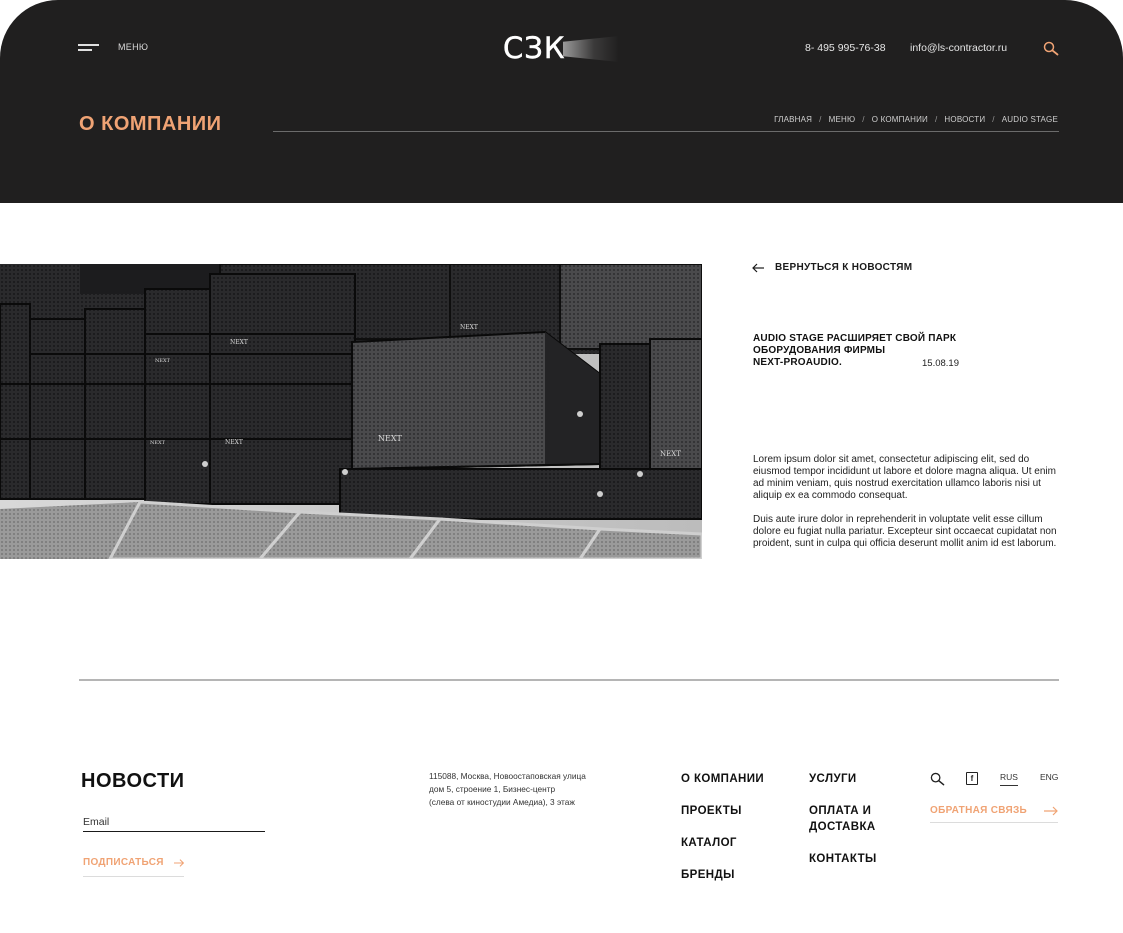 This screenshot has height=933, width=1123. I want to click on footer-link-projects: ПРОЕКТЫ, so click(722, 811).